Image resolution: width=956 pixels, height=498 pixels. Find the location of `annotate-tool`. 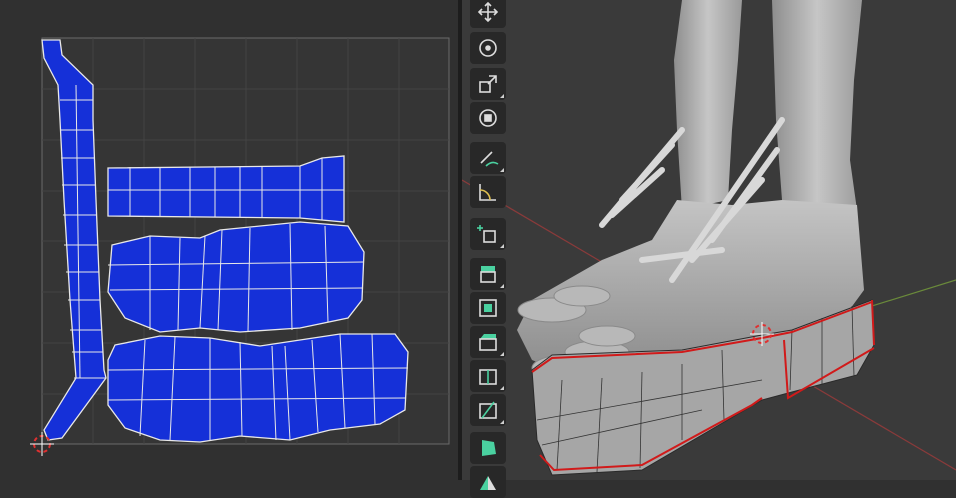

annotate-tool is located at coordinates (488, 158).